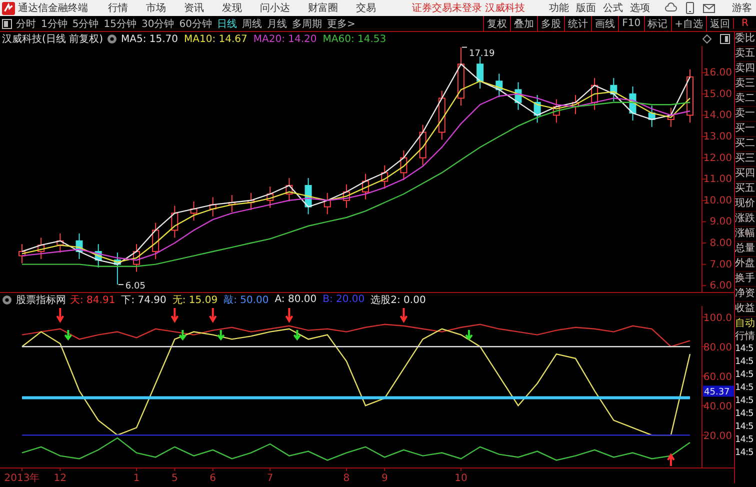 The image size is (756, 487). Describe the element at coordinates (275, 8) in the screenshot. I see `menu-item: 问小达` at that location.